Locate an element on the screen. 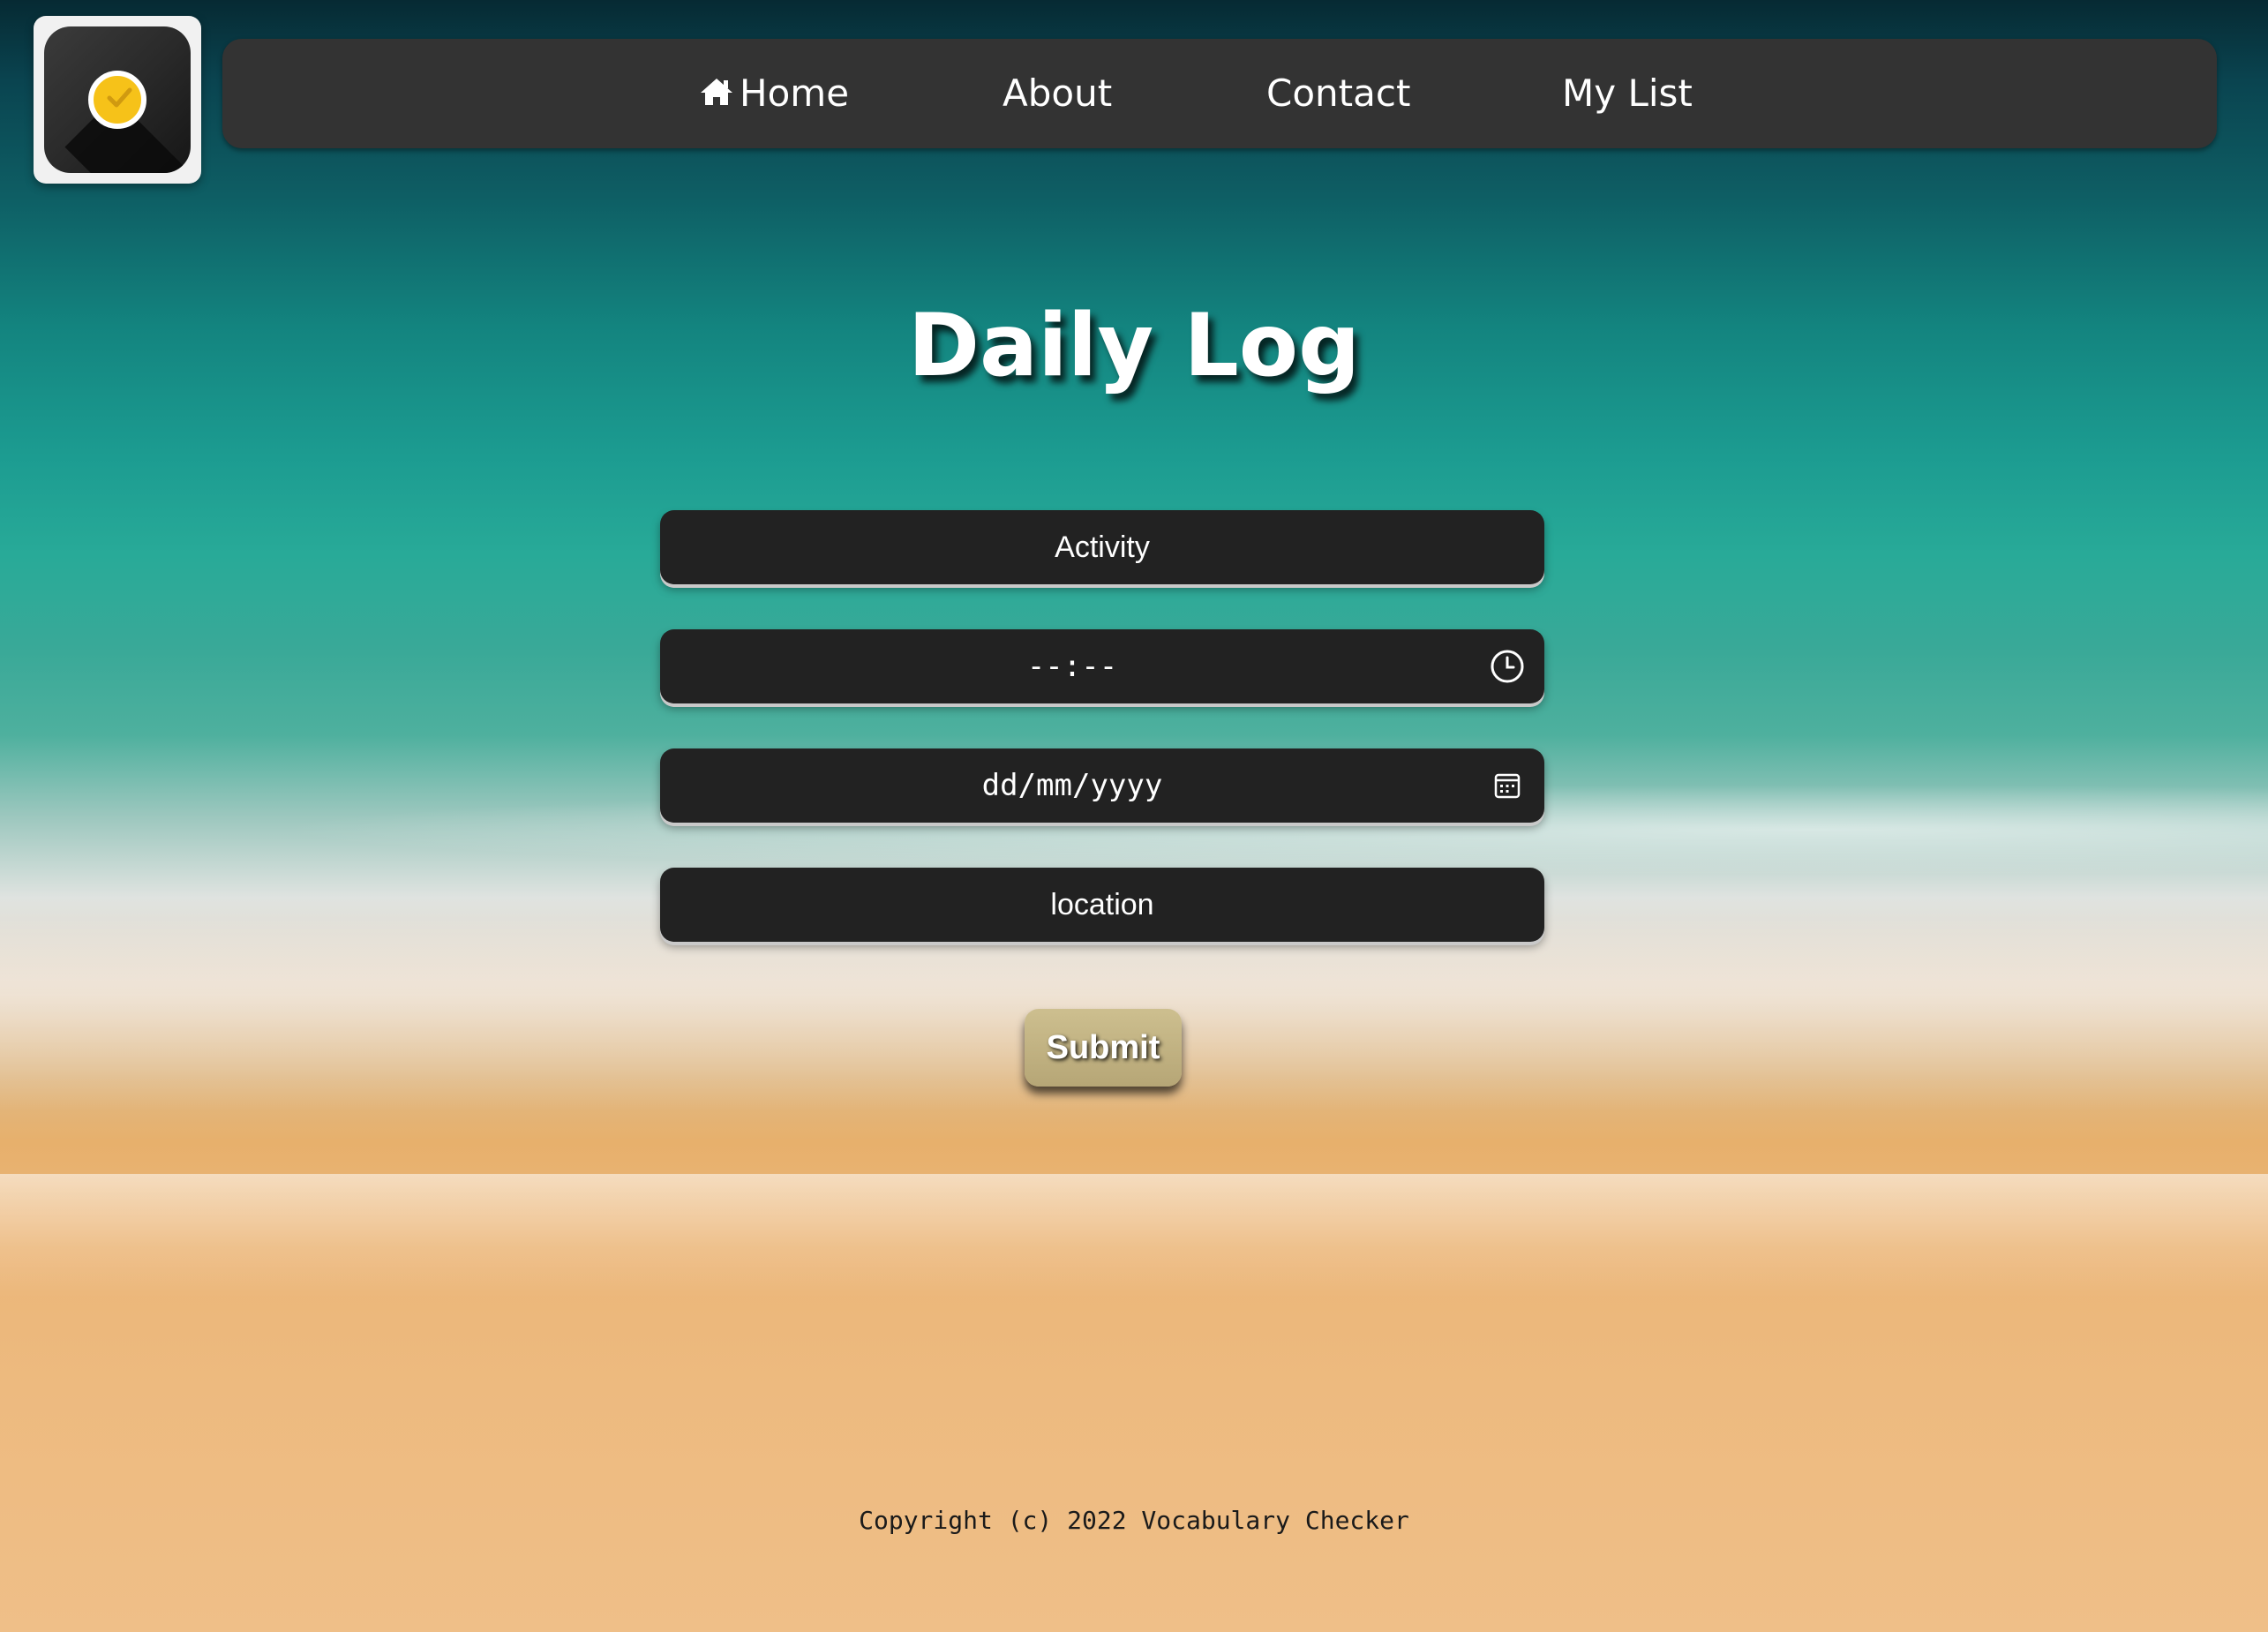 The height and width of the screenshot is (1632, 2268). activity-placeholder: Activity is located at coordinates (1102, 547).